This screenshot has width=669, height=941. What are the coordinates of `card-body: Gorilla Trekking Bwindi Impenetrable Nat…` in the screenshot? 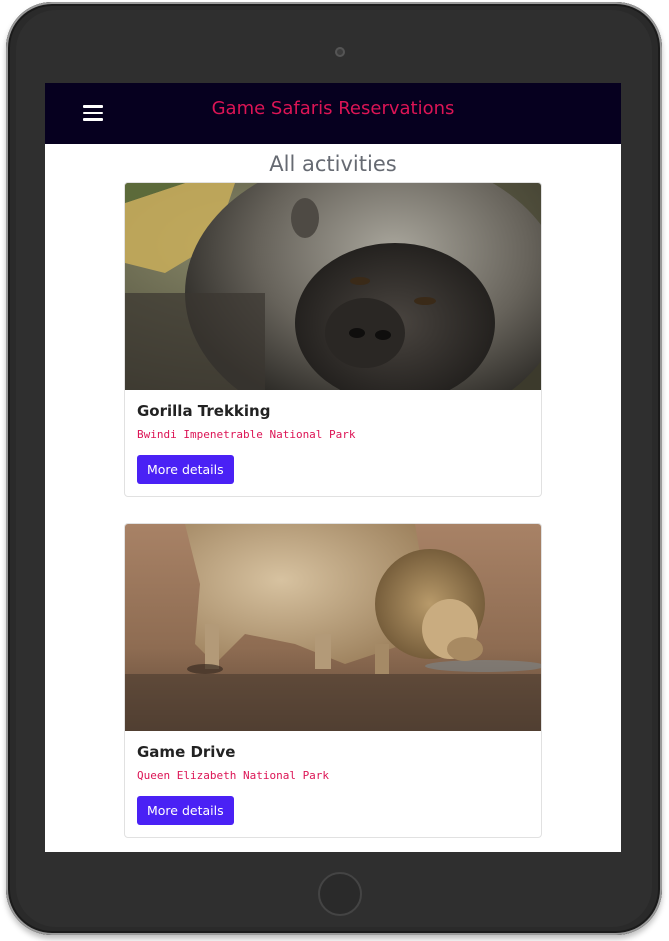 It's located at (333, 443).